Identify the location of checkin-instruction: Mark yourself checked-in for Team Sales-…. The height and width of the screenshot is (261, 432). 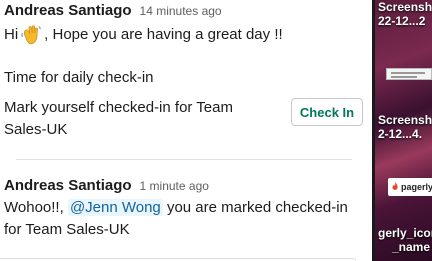
(118, 118).